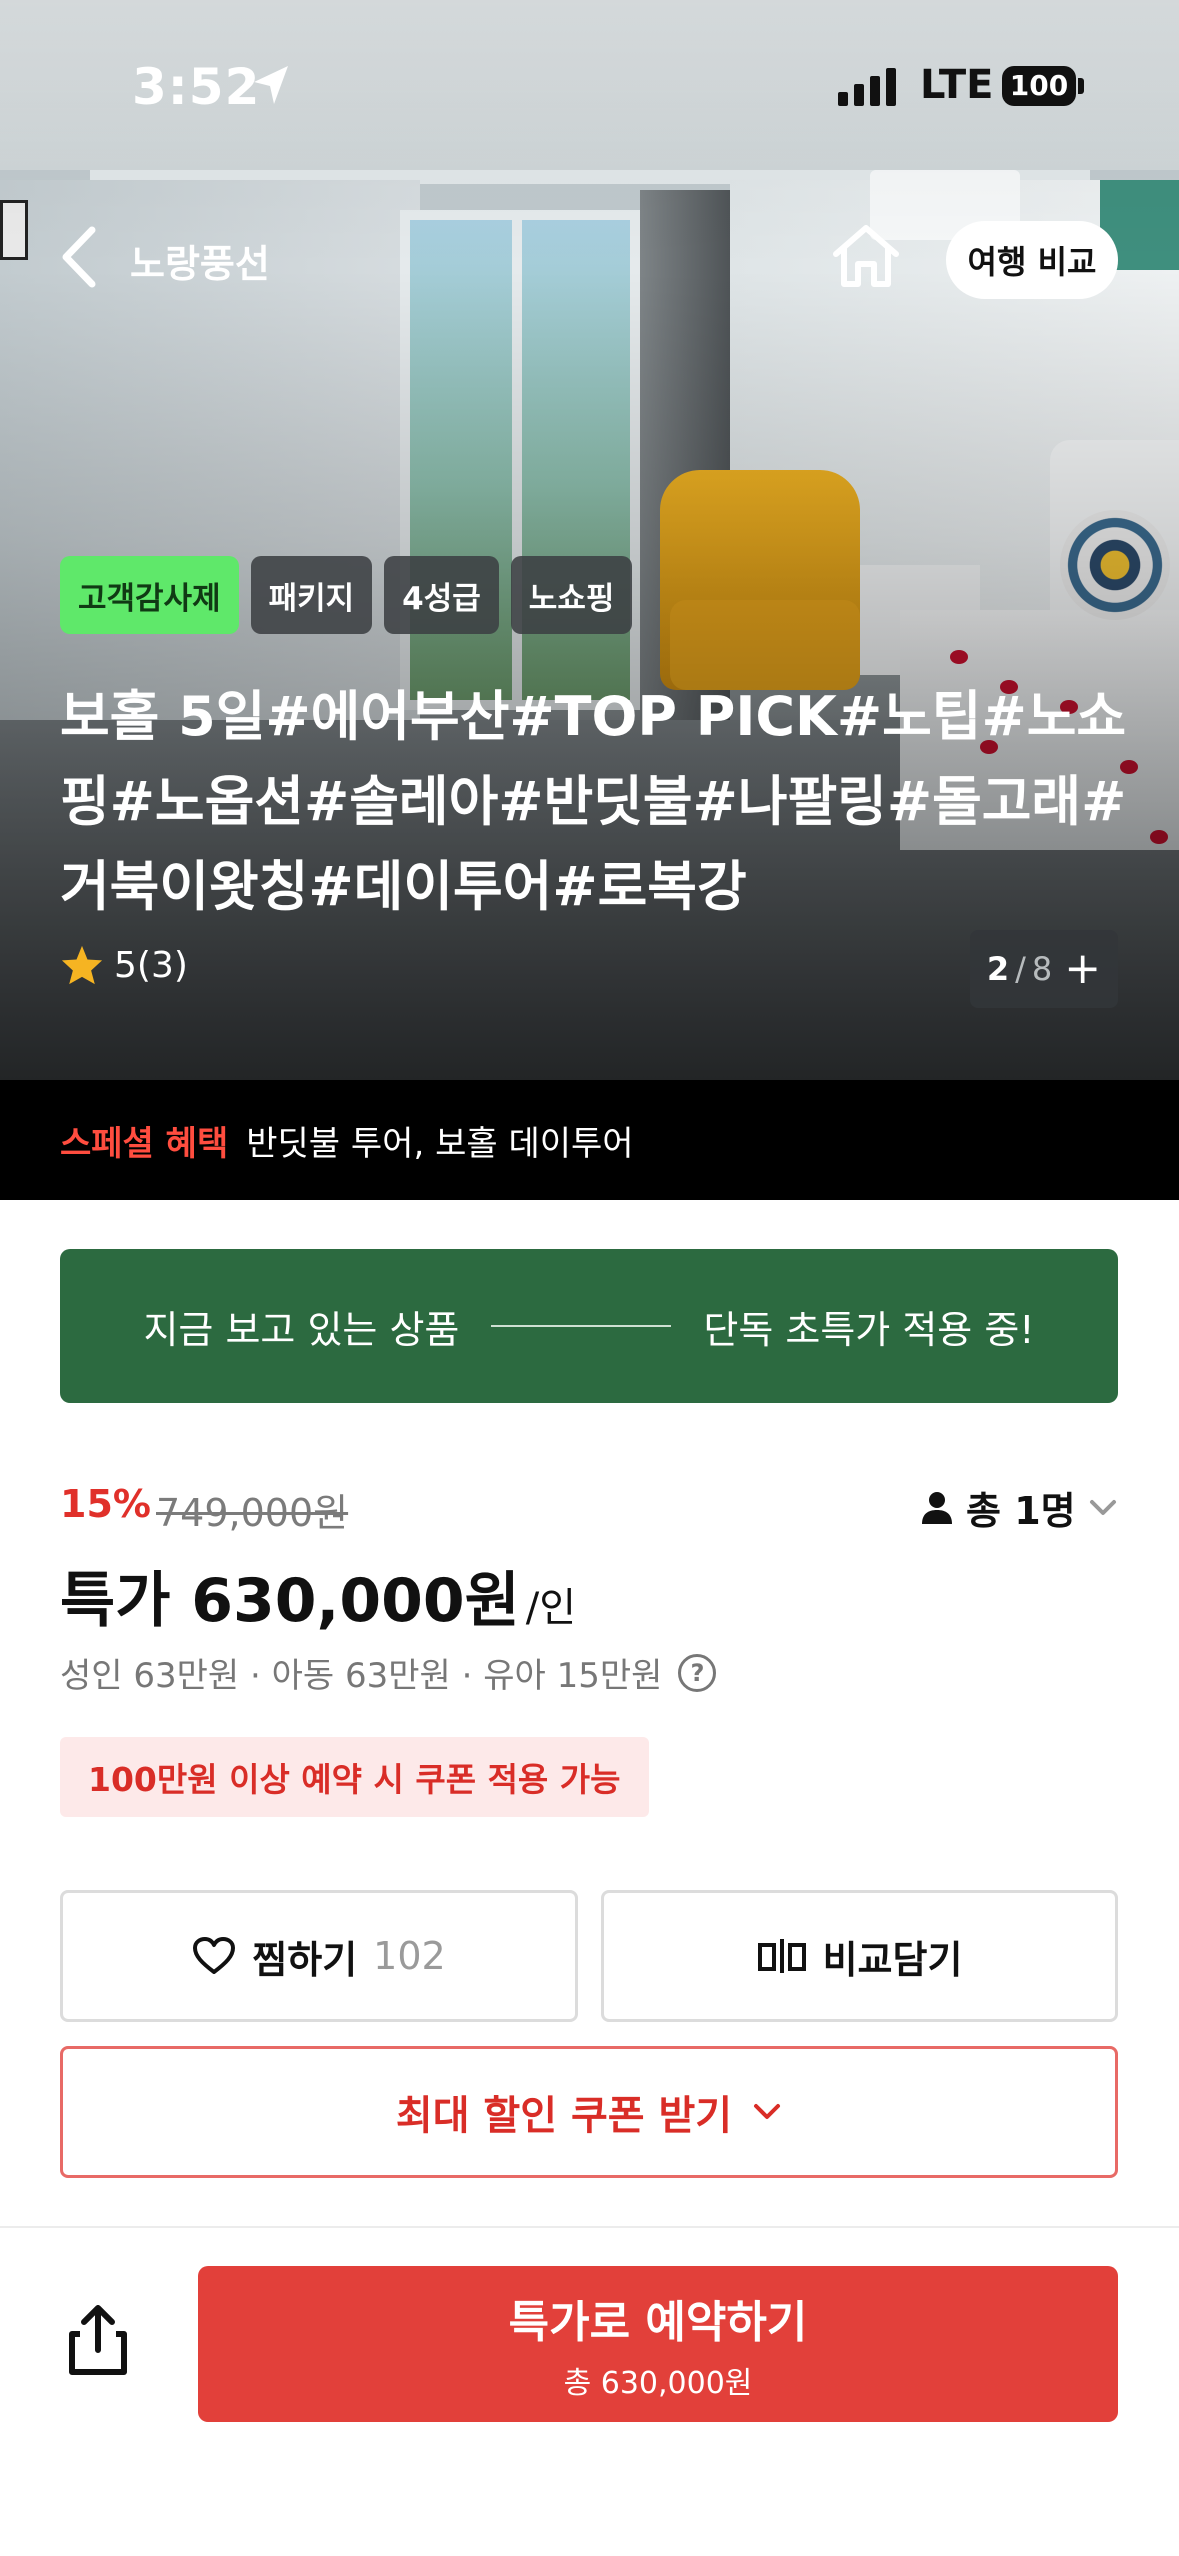 The height and width of the screenshot is (2556, 1179). What do you see at coordinates (571, 595) in the screenshot?
I see `tag-no-shopping: 노쇼핑` at bounding box center [571, 595].